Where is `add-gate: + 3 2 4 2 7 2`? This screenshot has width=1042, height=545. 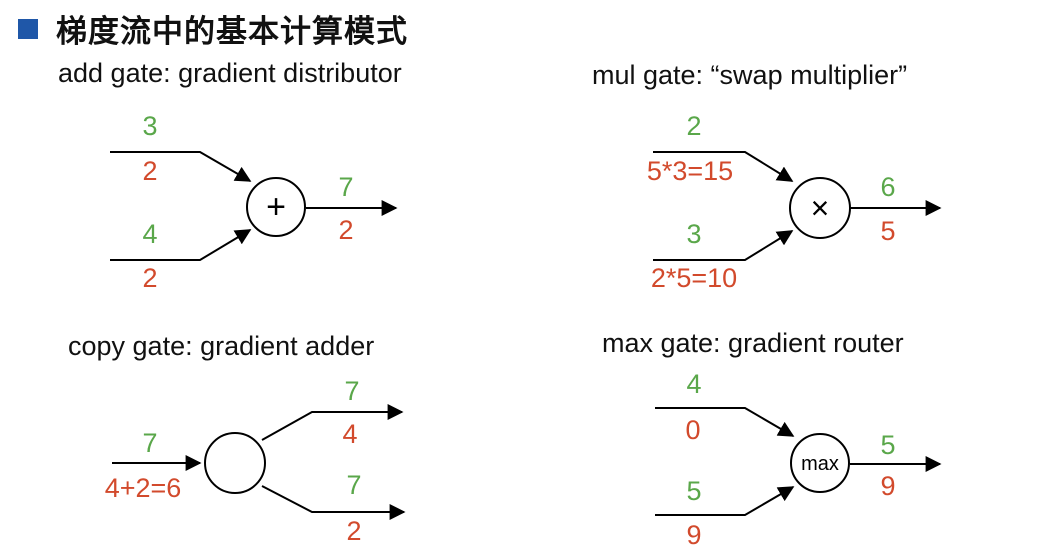
add-gate: + 3 2 4 2 7 2 is located at coordinates (254, 202).